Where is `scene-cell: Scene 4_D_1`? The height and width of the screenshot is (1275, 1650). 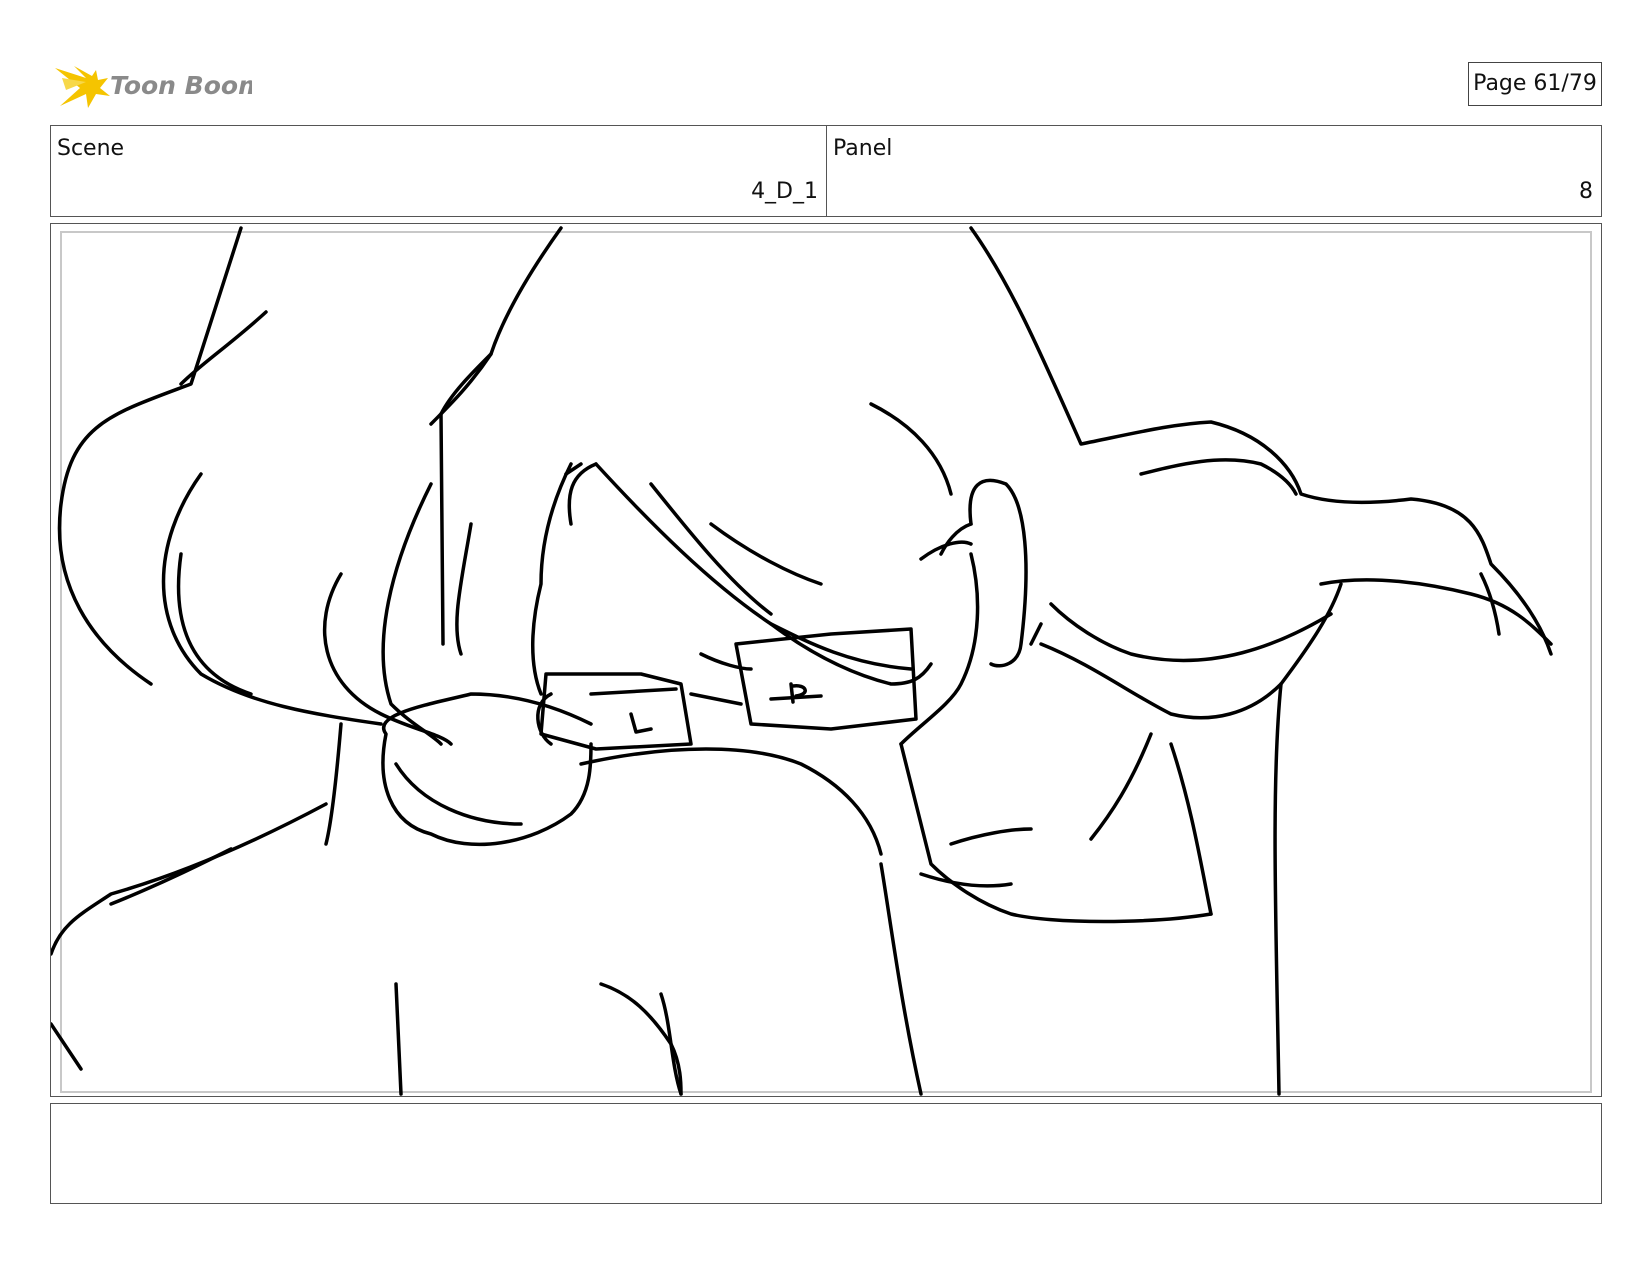 scene-cell: Scene 4_D_1 is located at coordinates (439, 171).